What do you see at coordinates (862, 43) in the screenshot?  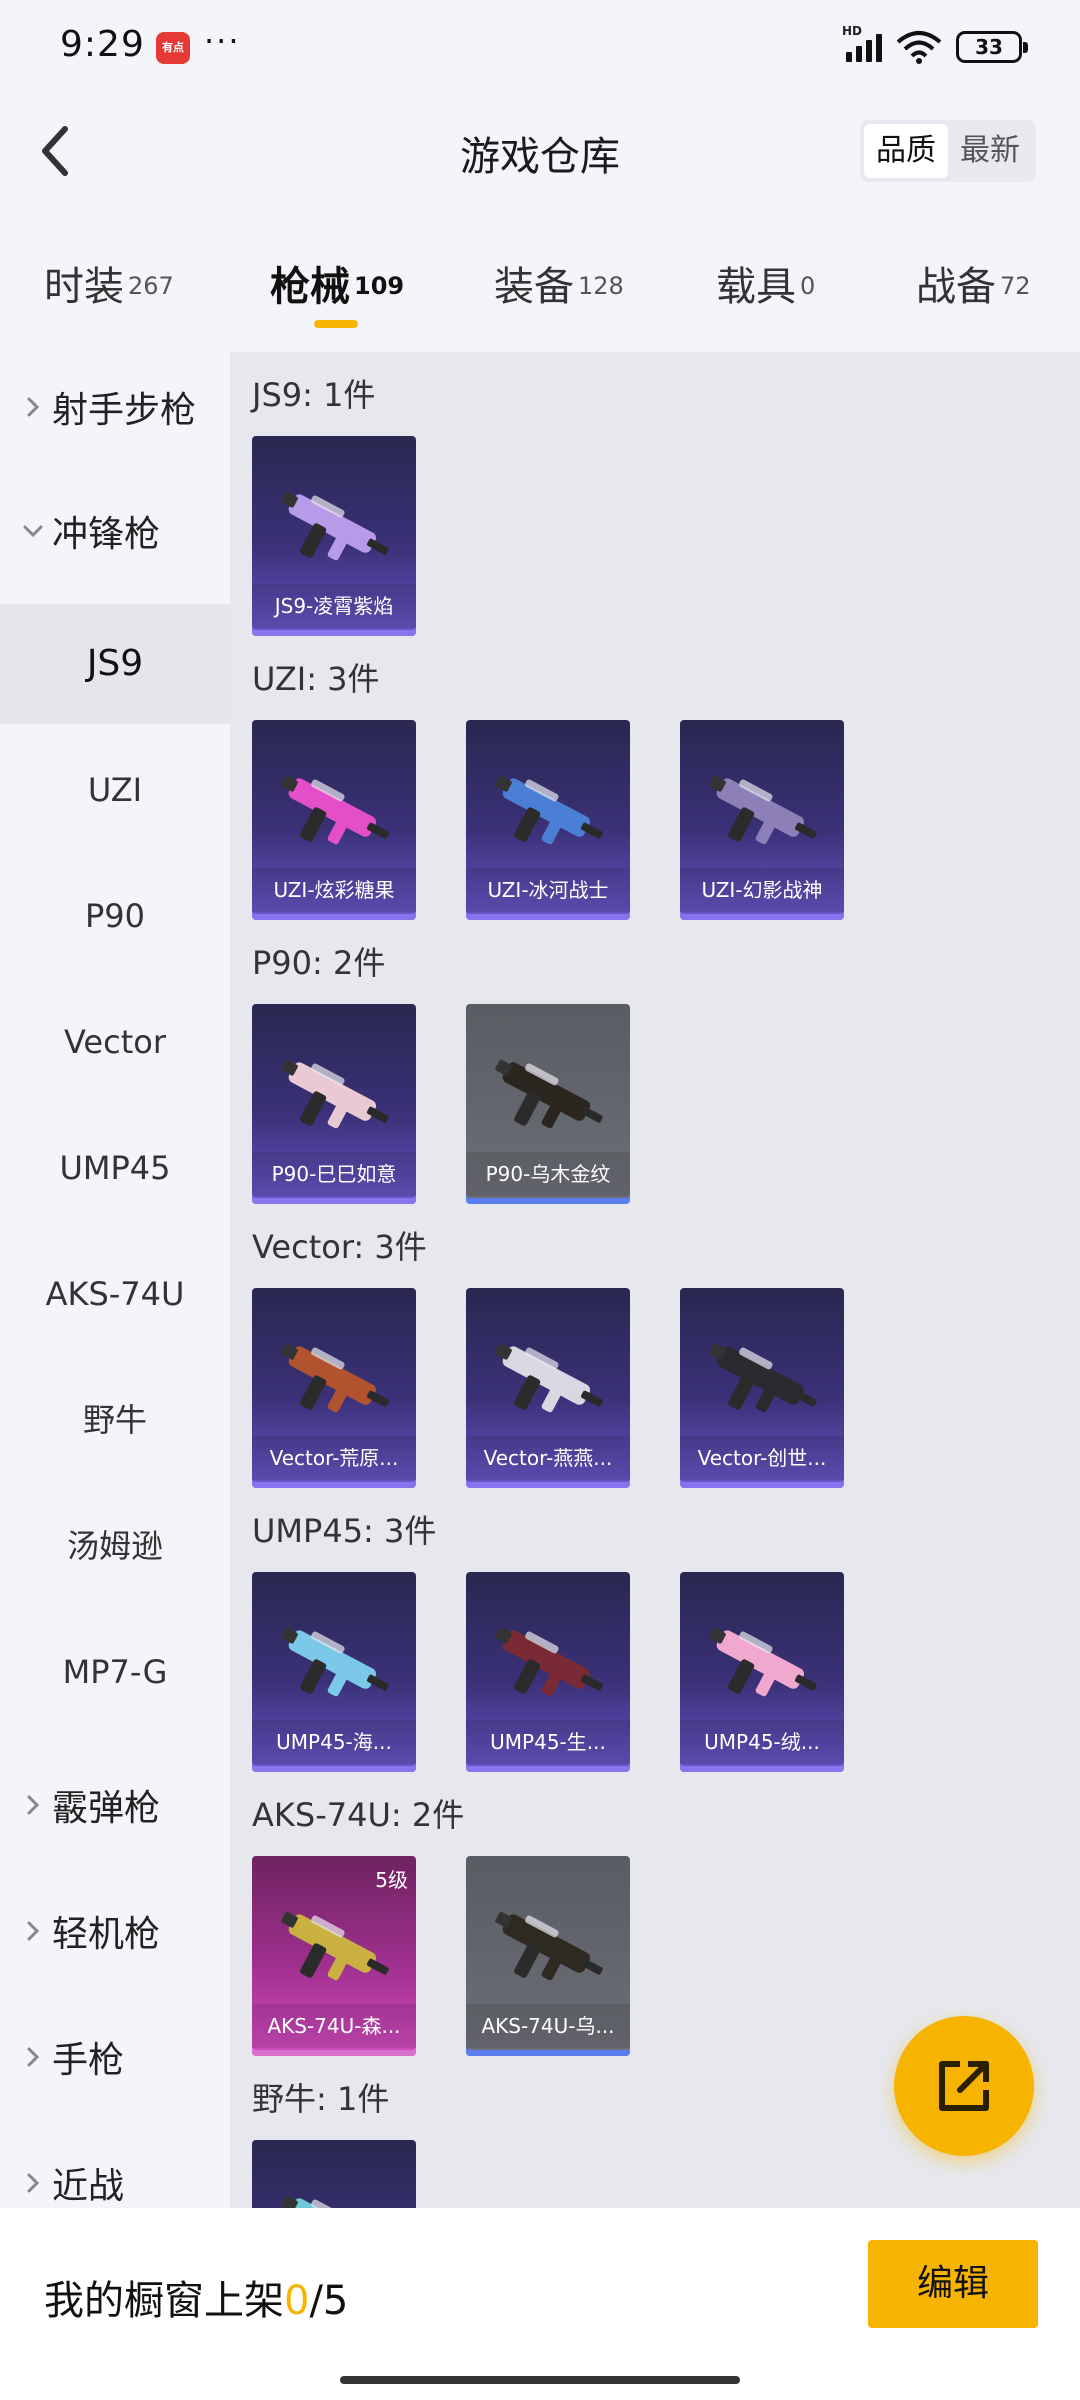 I see `cellular-signal-icon: HD` at bounding box center [862, 43].